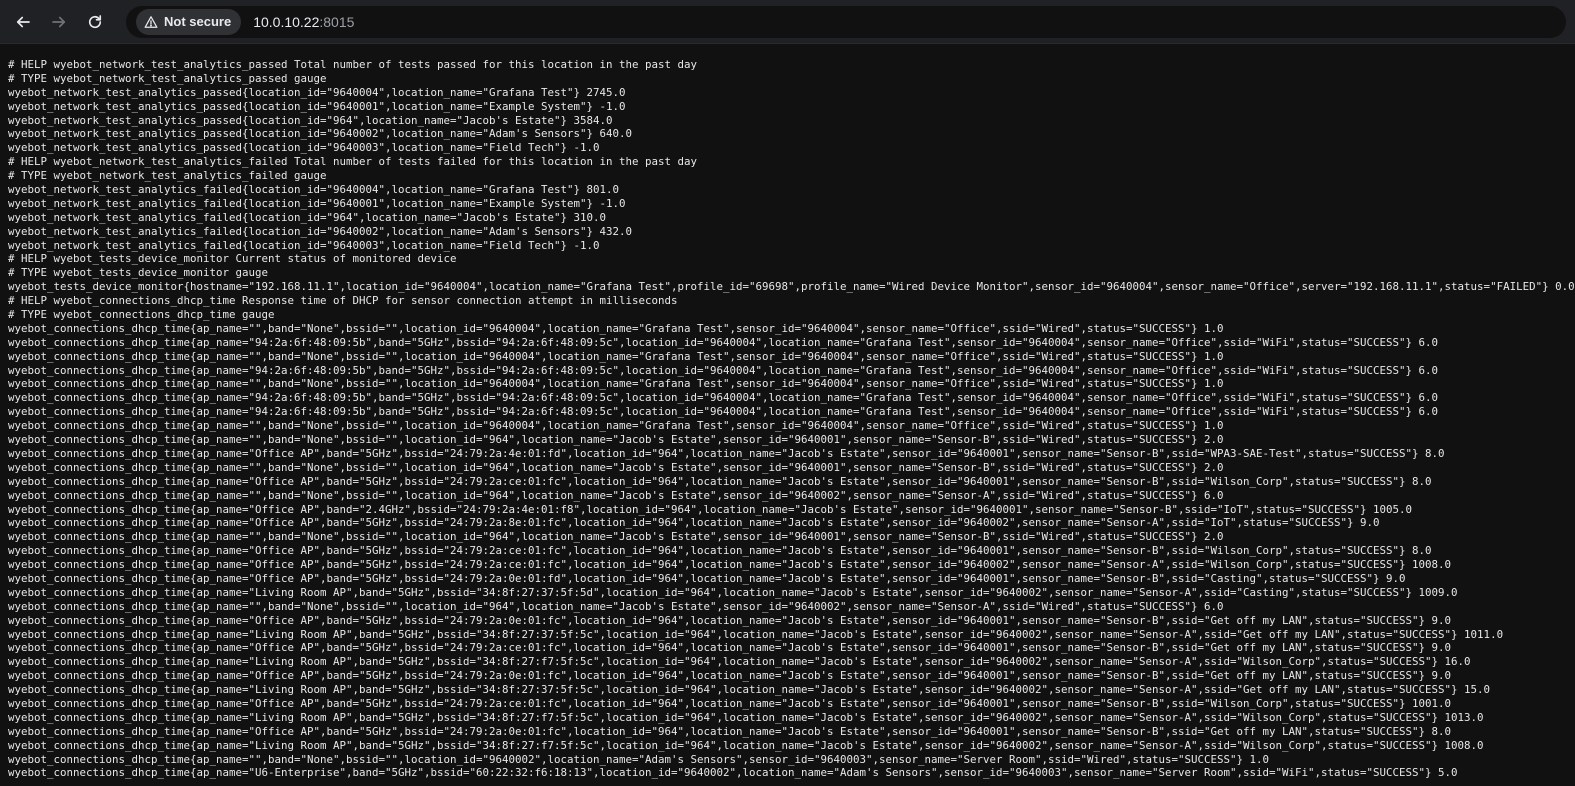 Image resolution: width=1575 pixels, height=786 pixels. I want to click on url-text: 10.0.10.22:8015, so click(303, 22).